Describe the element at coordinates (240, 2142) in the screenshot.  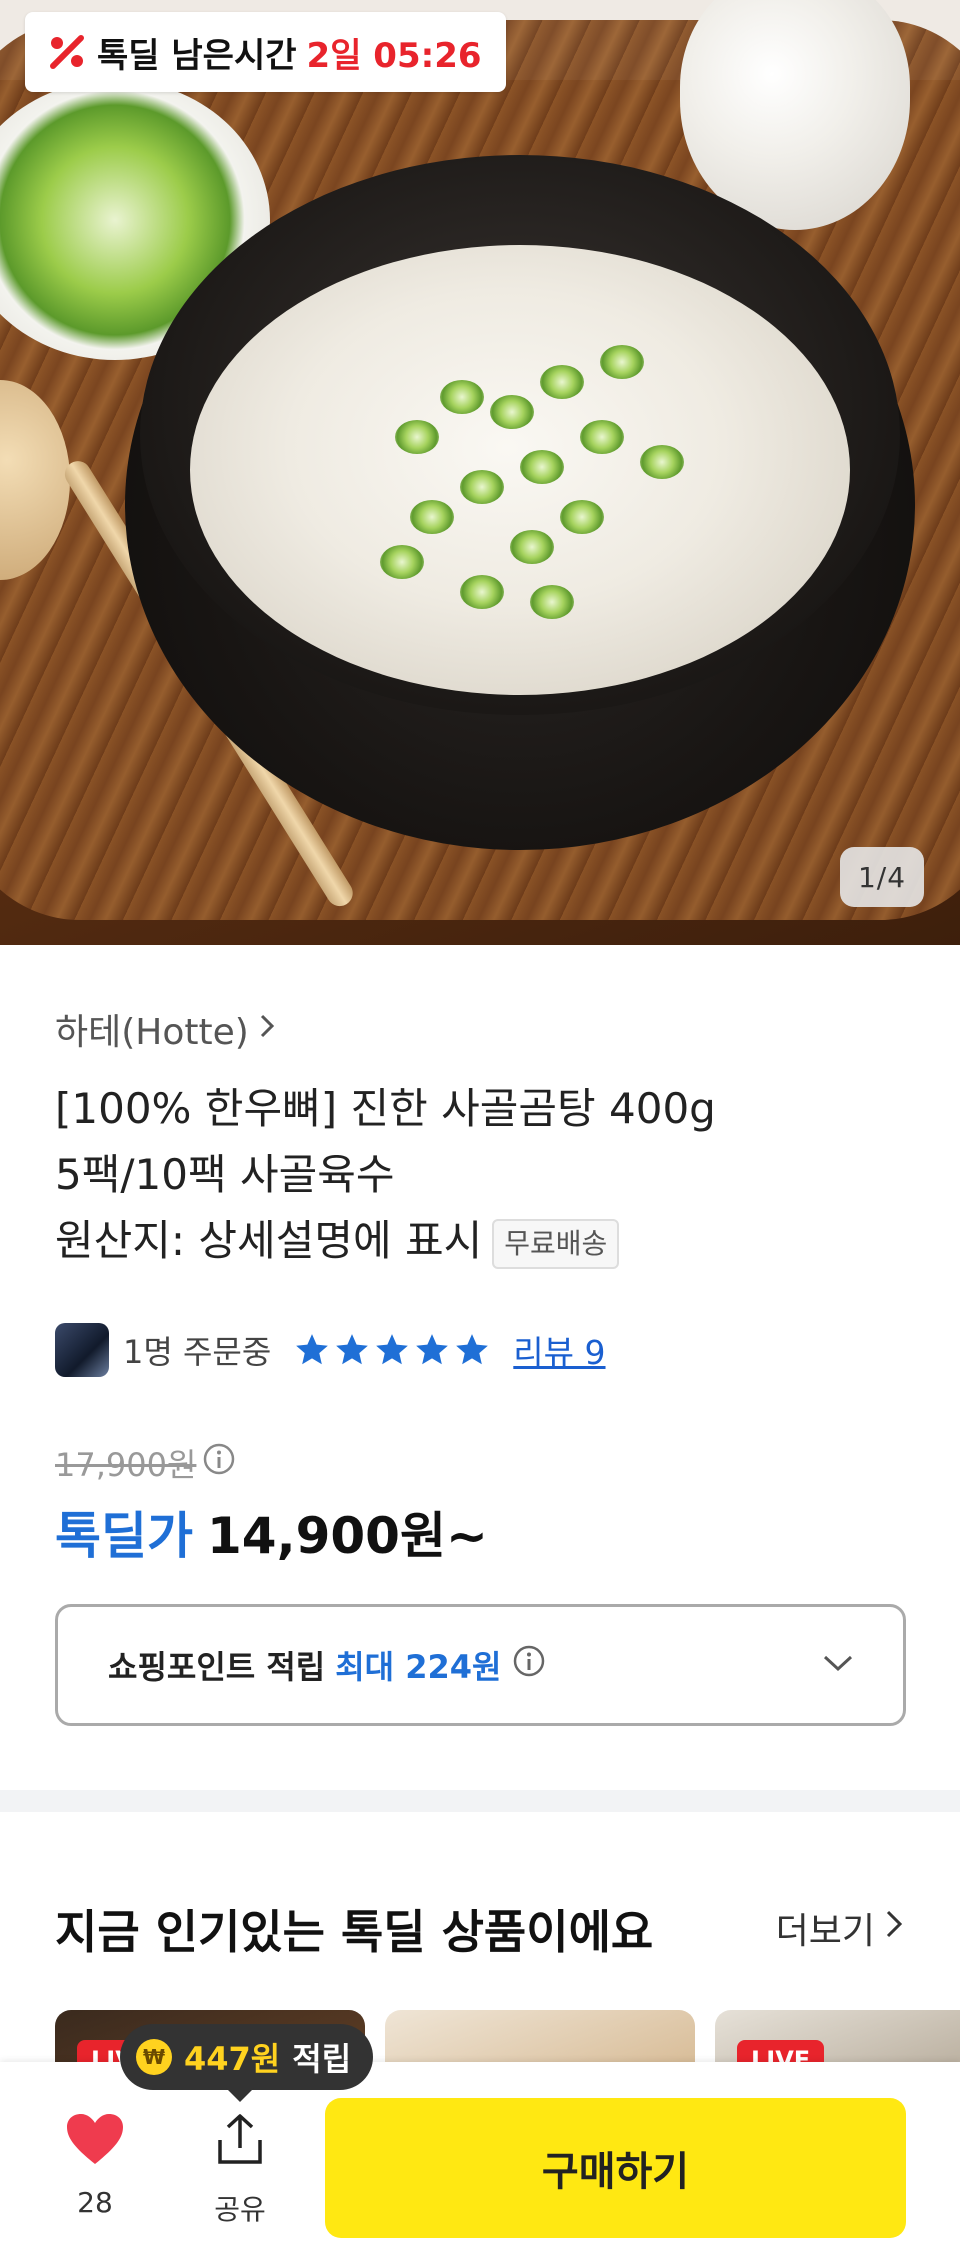
I see `share-icon` at that location.